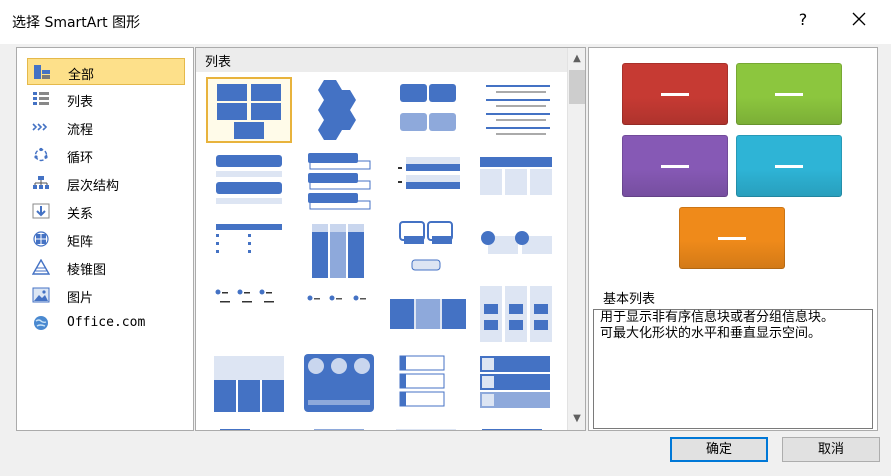 This screenshot has width=891, height=476. What do you see at coordinates (733, 369) in the screenshot?
I see `layout-description: 用于显示非有序信息块或者分组信息块。 可最大化形状的水平和垂直显示空间。` at bounding box center [733, 369].